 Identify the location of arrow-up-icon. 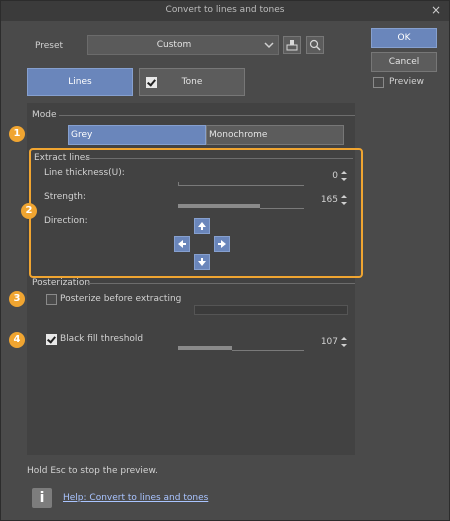
(202, 226).